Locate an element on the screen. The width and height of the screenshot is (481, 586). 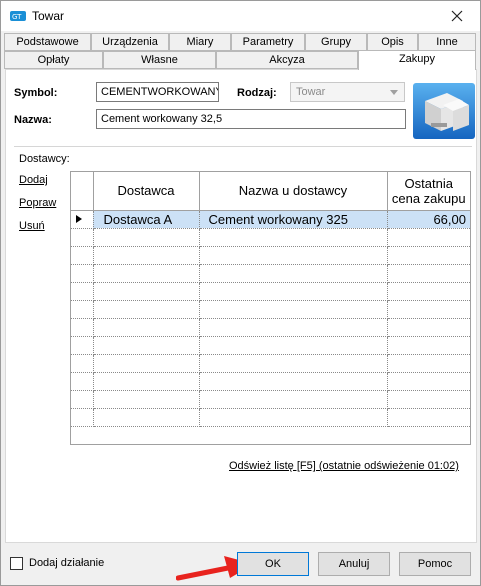
svg-text: GT is located at coordinates (17, 17).